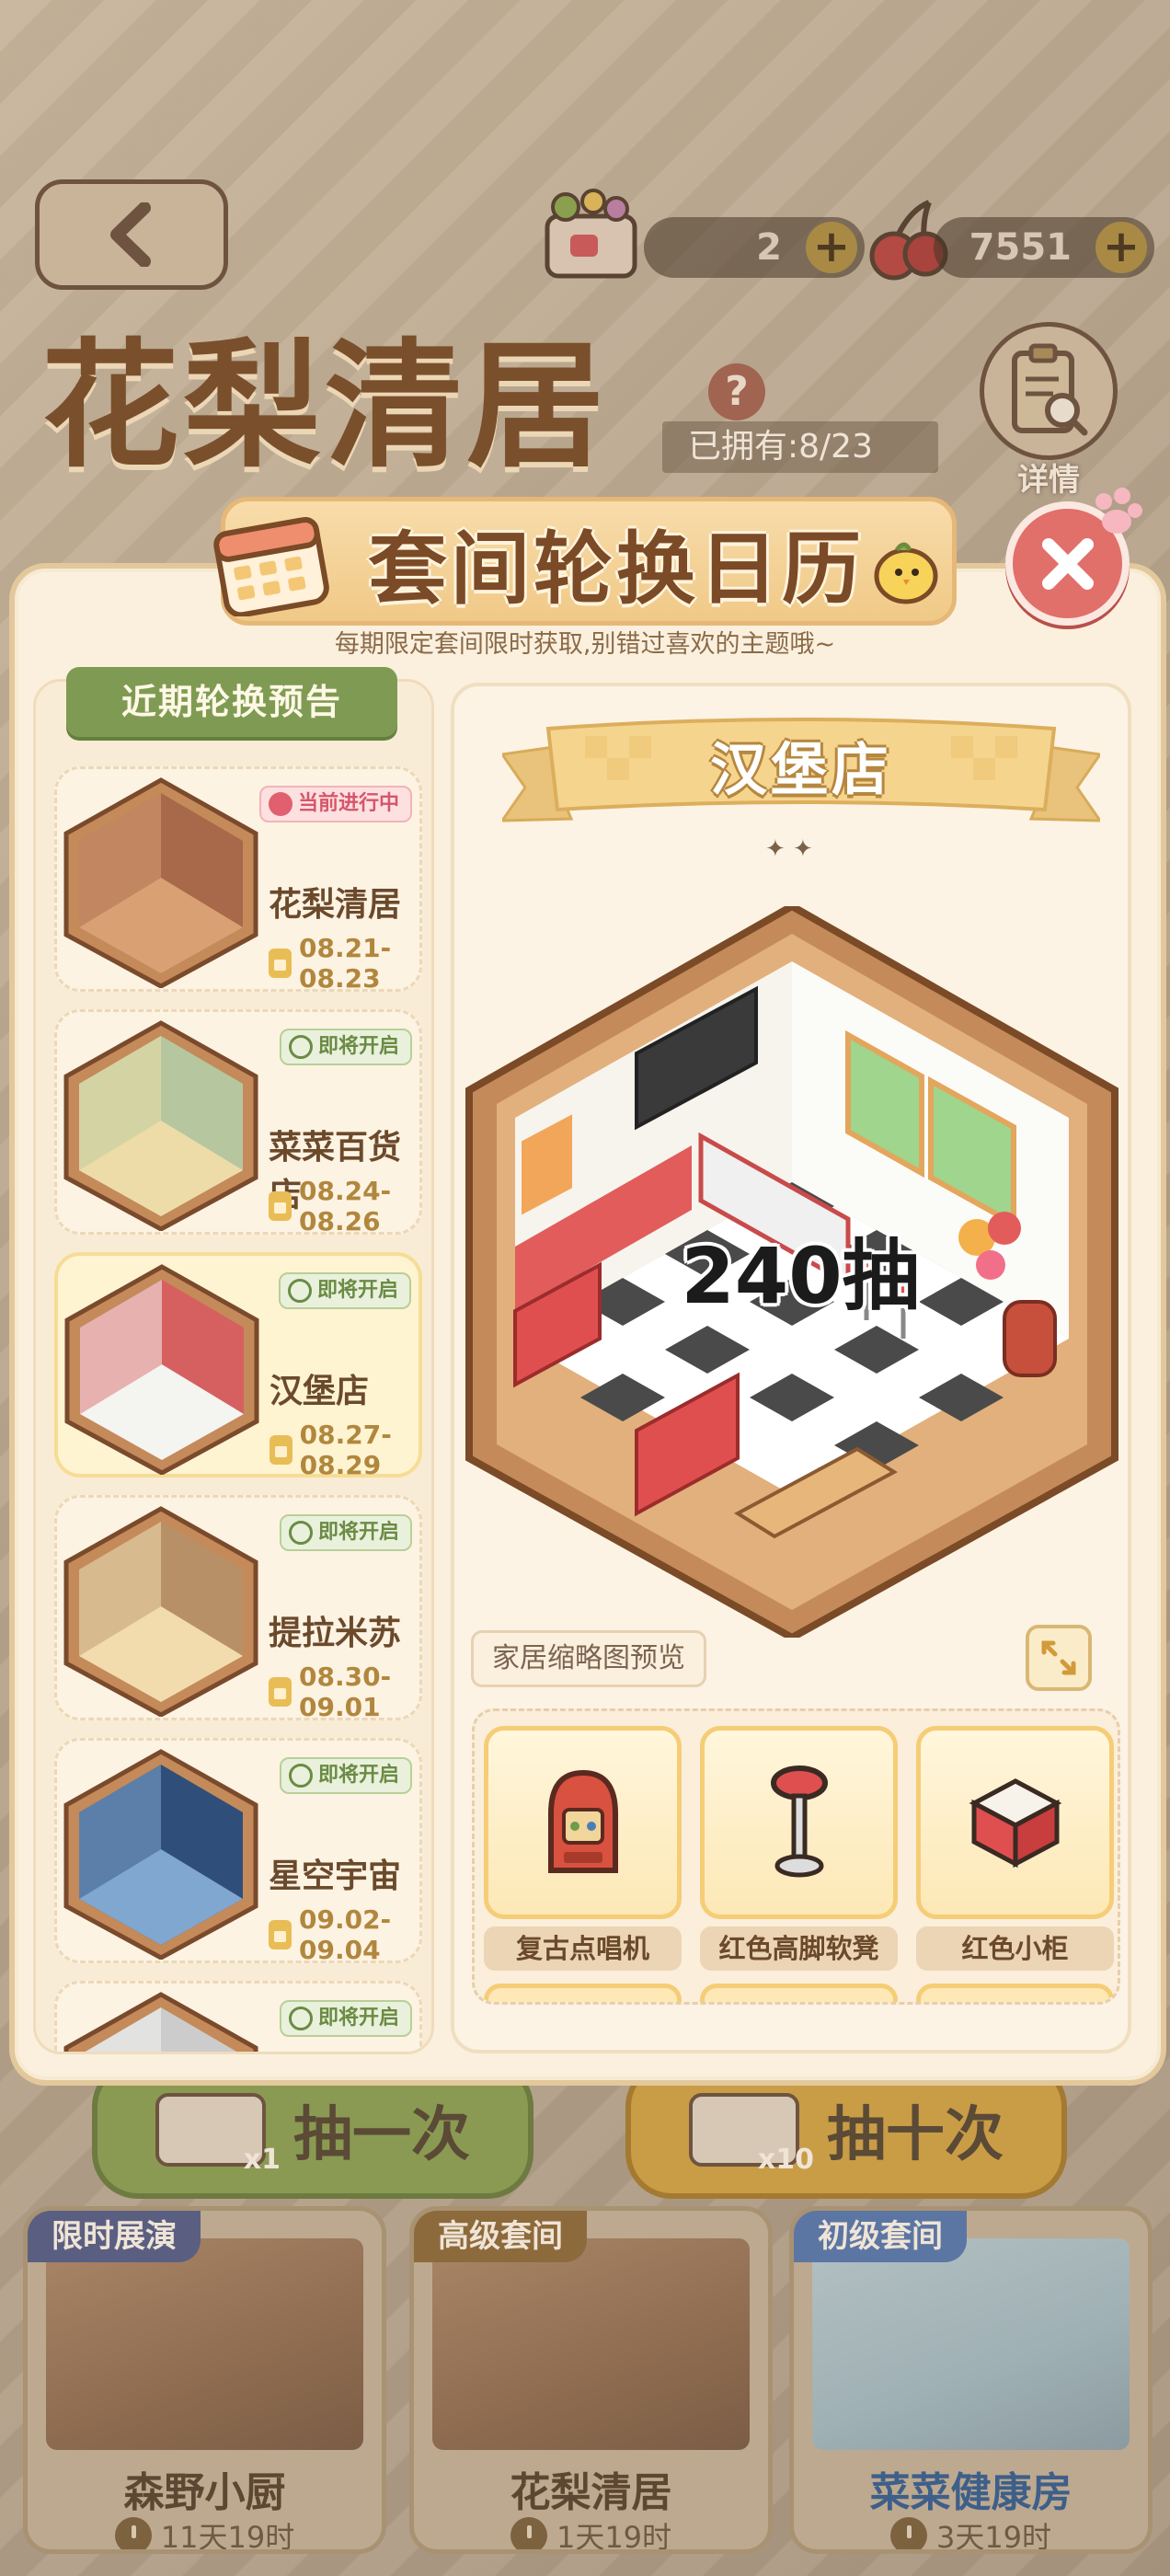 This screenshot has width=1170, height=2576. Describe the element at coordinates (769, 247) in the screenshot. I see `ticket-count: 2` at that location.